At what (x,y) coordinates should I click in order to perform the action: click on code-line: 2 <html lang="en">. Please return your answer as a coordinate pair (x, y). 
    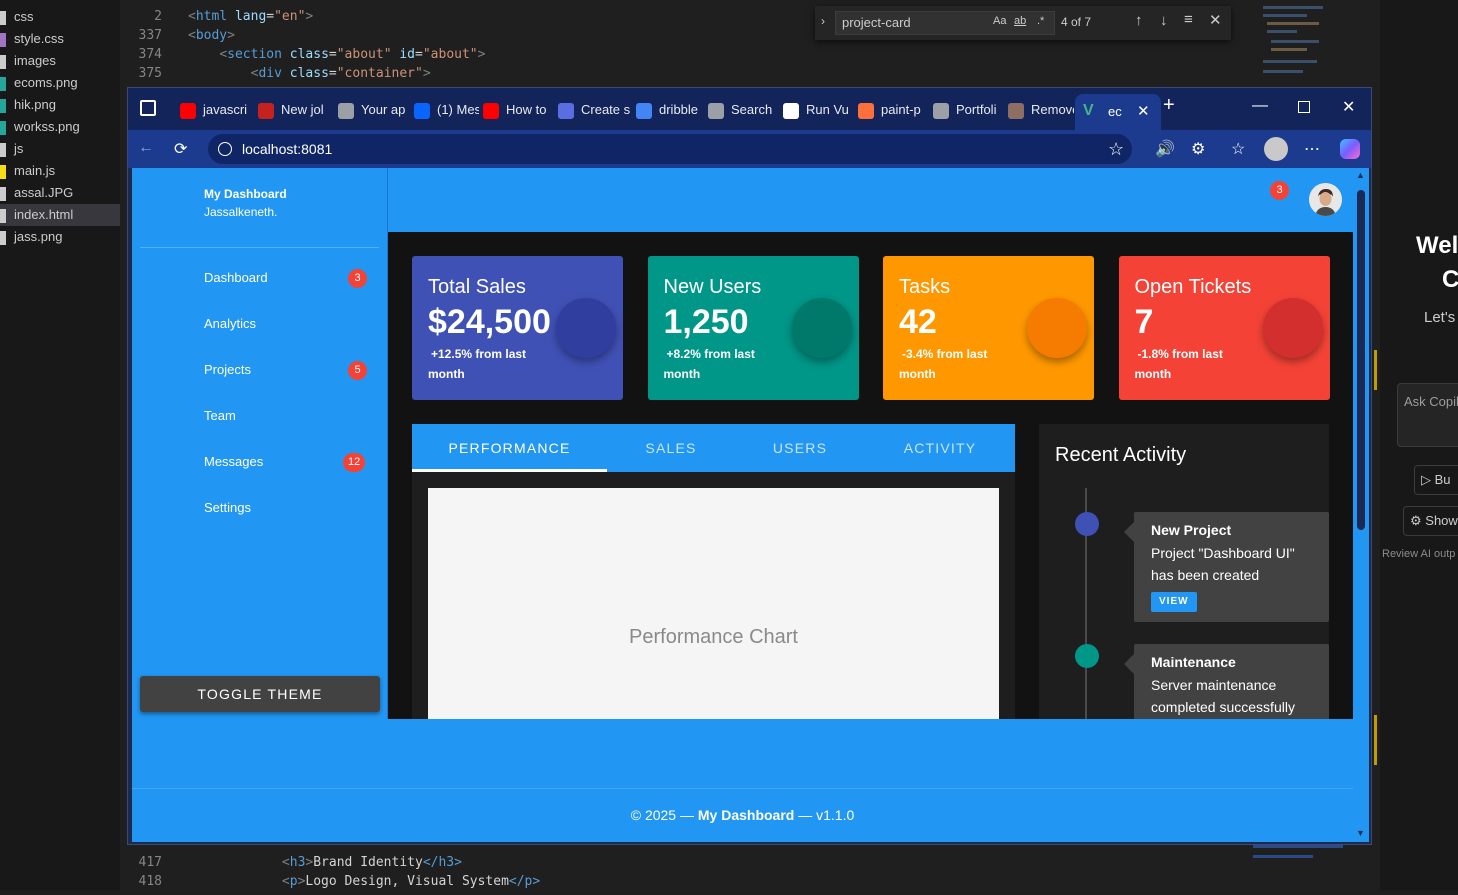
    Looking at the image, I should click on (216, 16).